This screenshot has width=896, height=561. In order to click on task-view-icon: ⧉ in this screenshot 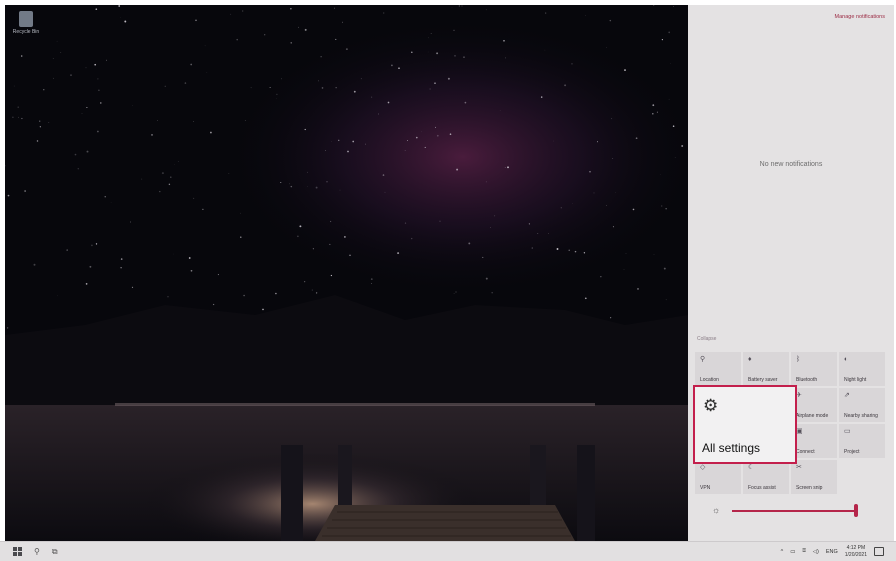, I will do `click(55, 552)`.